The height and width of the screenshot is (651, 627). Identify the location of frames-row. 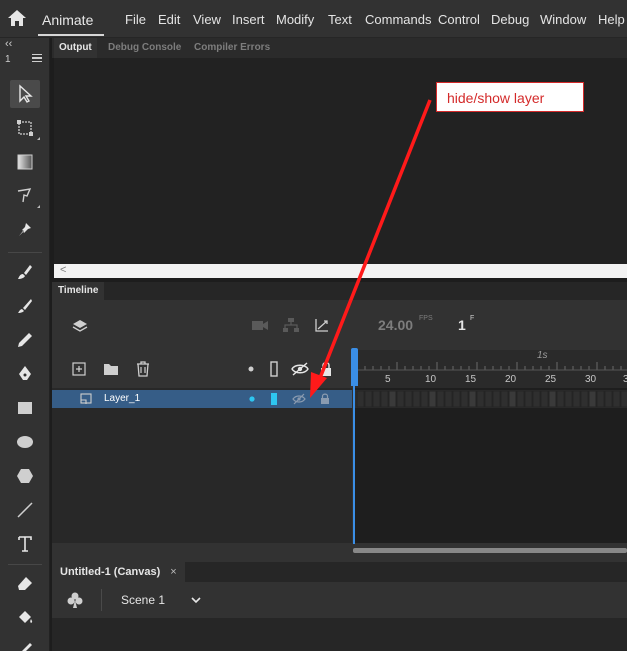
(490, 399).